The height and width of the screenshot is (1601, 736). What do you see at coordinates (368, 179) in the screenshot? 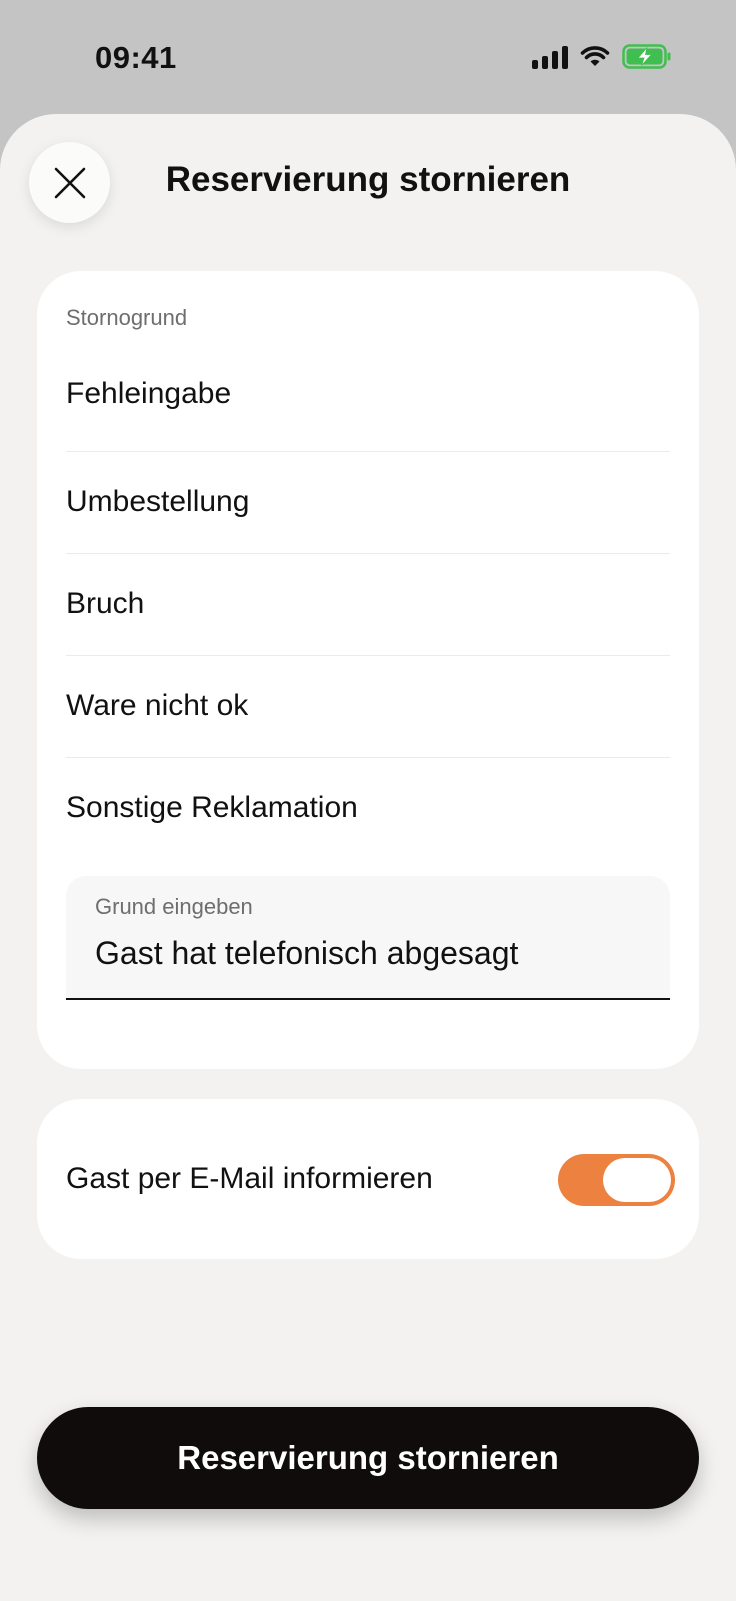
I see `page-title: Reservierung stornieren` at bounding box center [368, 179].